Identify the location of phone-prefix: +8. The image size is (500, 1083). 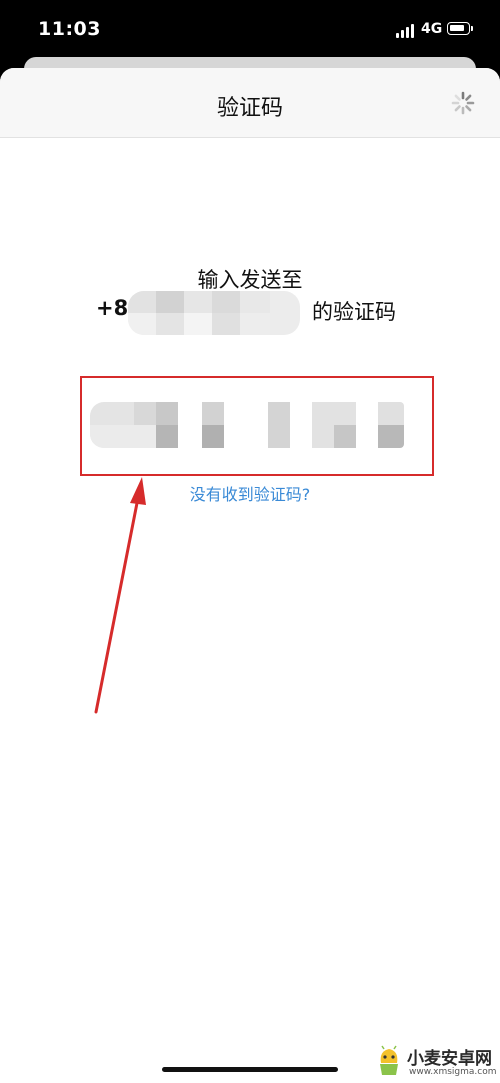
(112, 308).